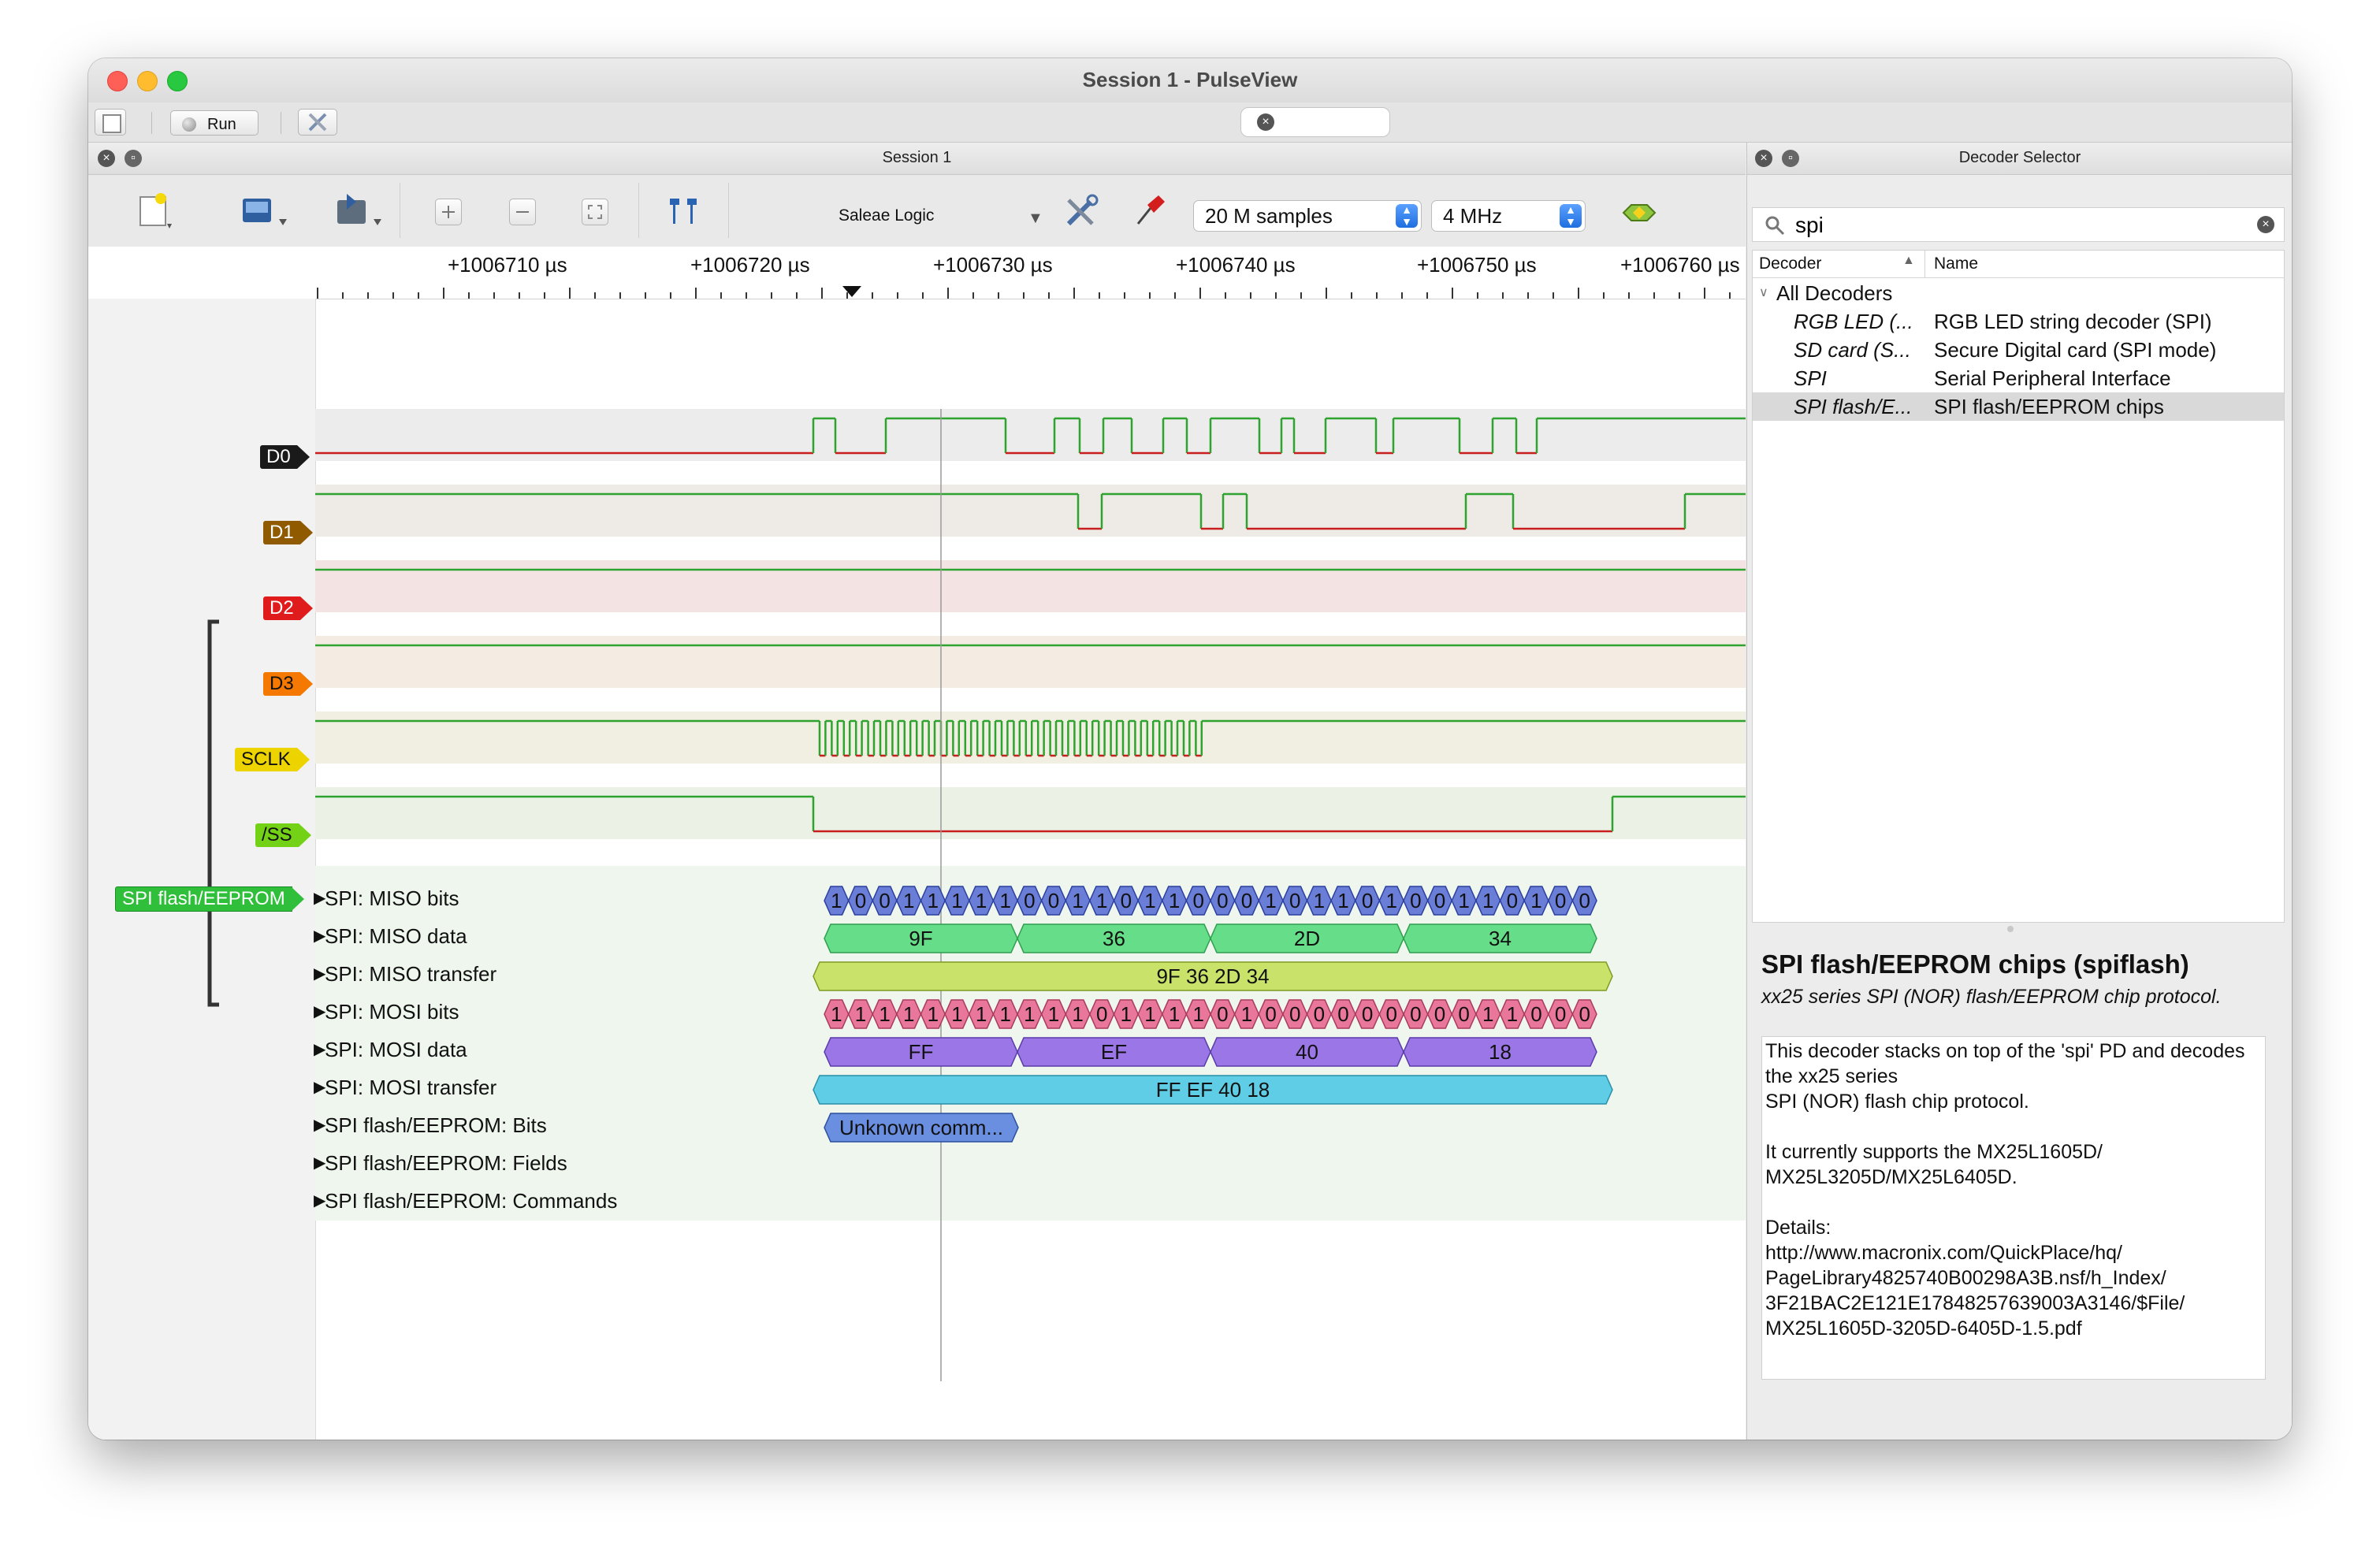 The width and height of the screenshot is (2380, 1557). Describe the element at coordinates (638, 210) in the screenshot. I see `toolbar-divider` at that location.